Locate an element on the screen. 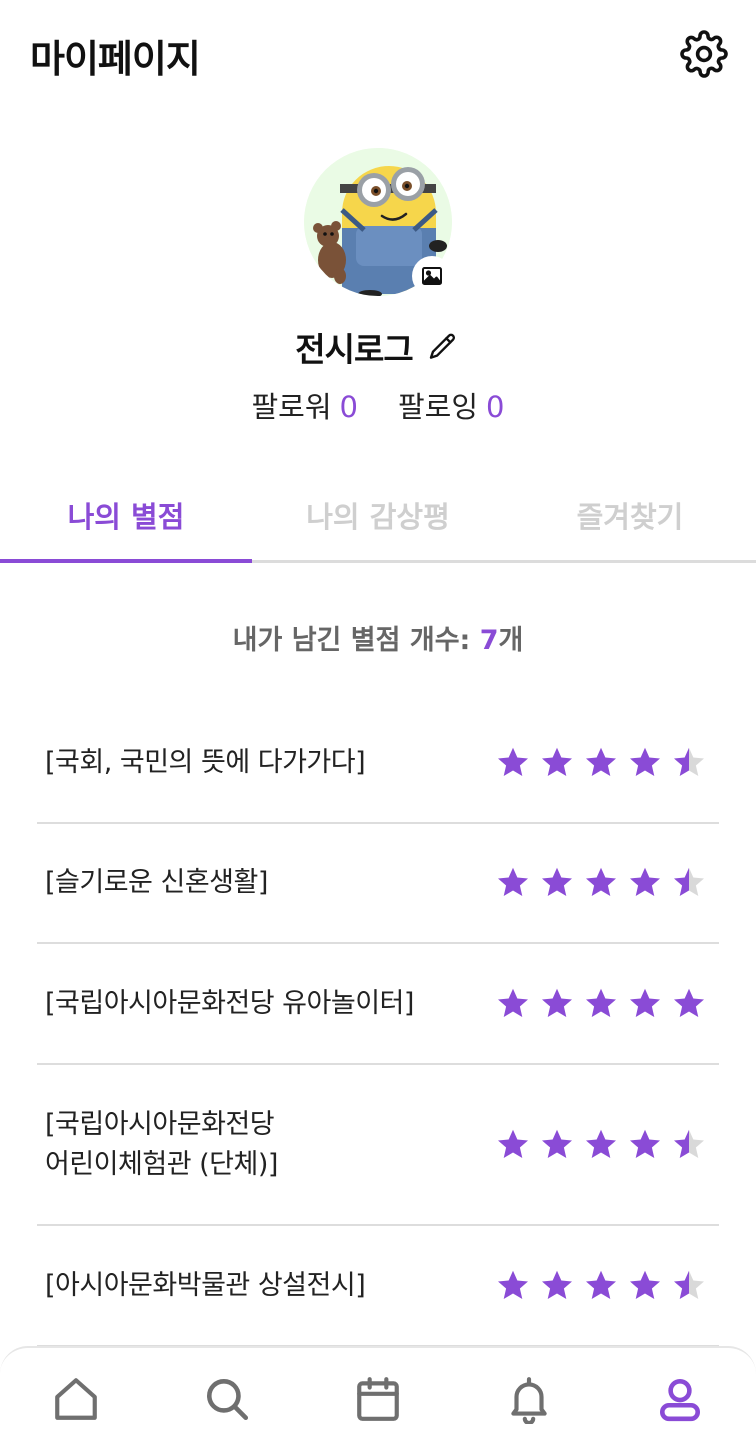 The image size is (756, 1449). avatar-wrapper is located at coordinates (378, 222).